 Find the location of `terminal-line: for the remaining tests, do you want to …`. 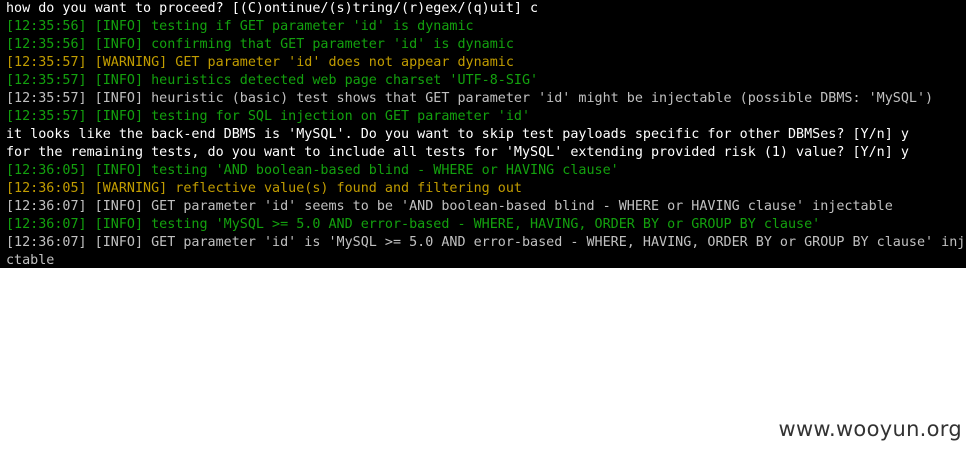

terminal-line: for the remaining tests, do you want to … is located at coordinates (457, 152).